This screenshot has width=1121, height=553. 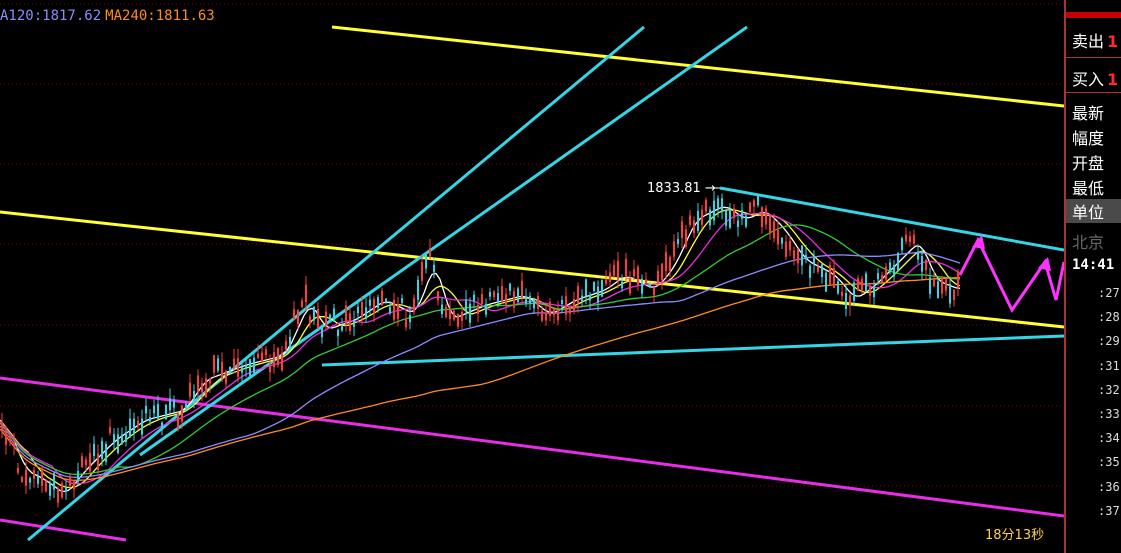 I want to click on field-open: 开盘, so click(x=1088, y=163).